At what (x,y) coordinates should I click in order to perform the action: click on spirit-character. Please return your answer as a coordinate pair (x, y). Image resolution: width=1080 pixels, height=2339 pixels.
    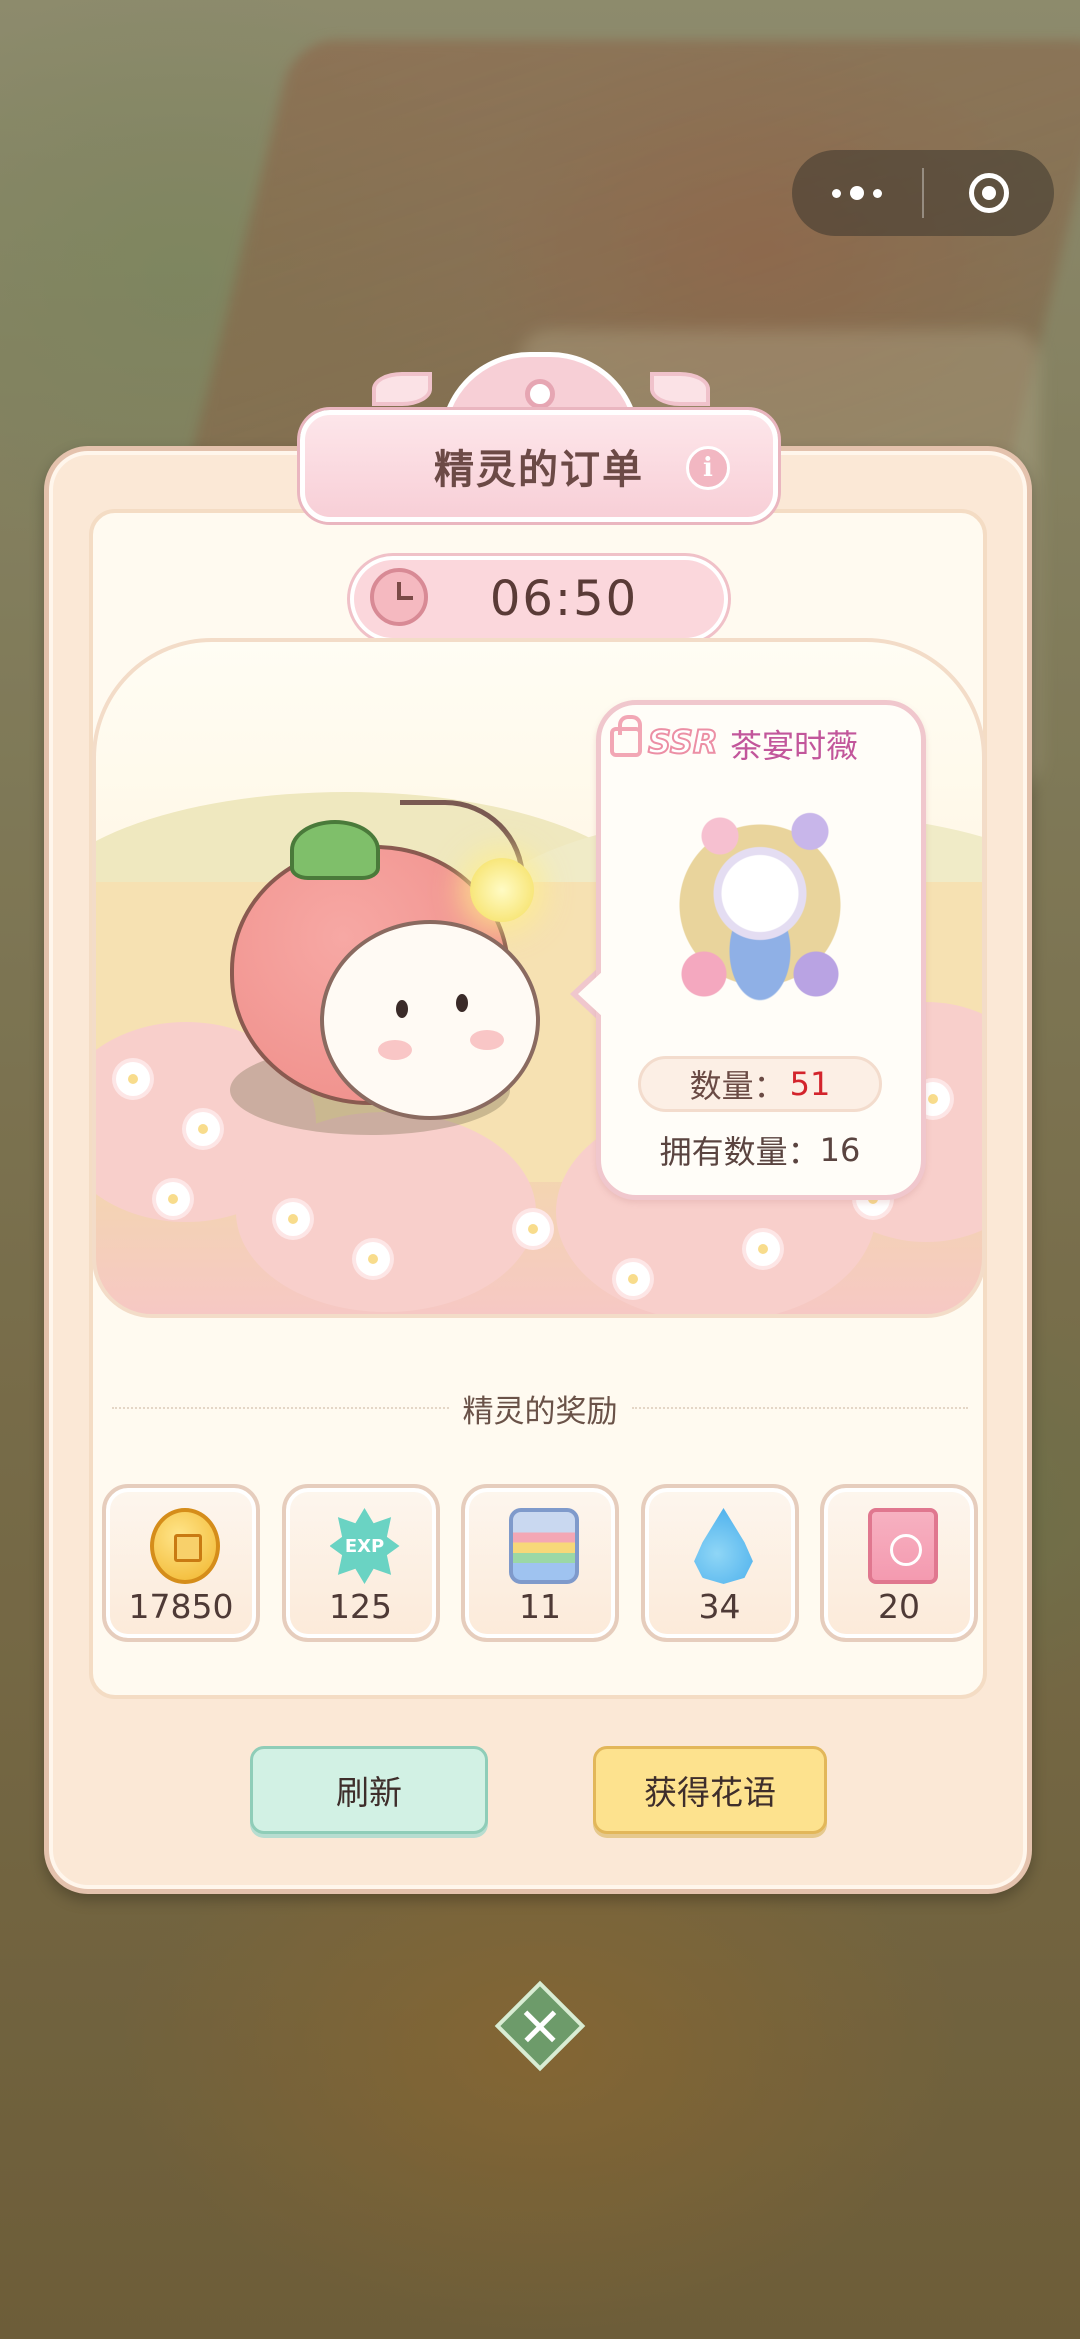
    Looking at the image, I should click on (430, 1020).